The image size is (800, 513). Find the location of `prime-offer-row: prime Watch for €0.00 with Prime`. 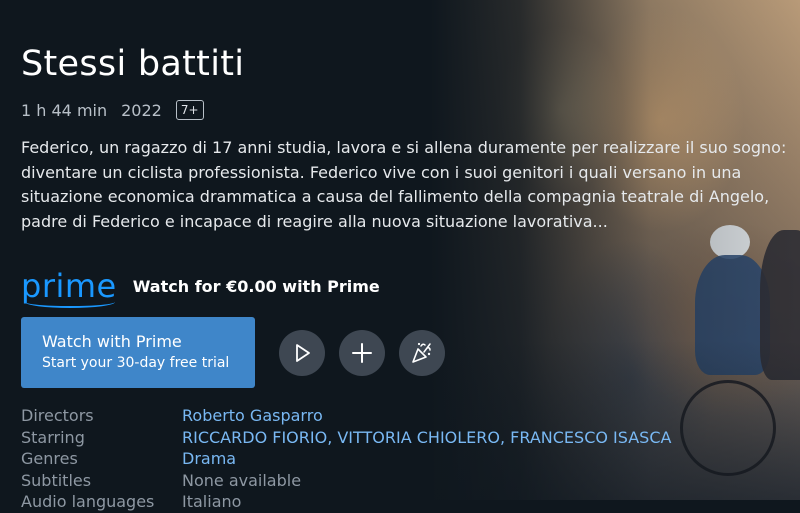

prime-offer-row: prime Watch for €0.00 with Prime is located at coordinates (200, 287).